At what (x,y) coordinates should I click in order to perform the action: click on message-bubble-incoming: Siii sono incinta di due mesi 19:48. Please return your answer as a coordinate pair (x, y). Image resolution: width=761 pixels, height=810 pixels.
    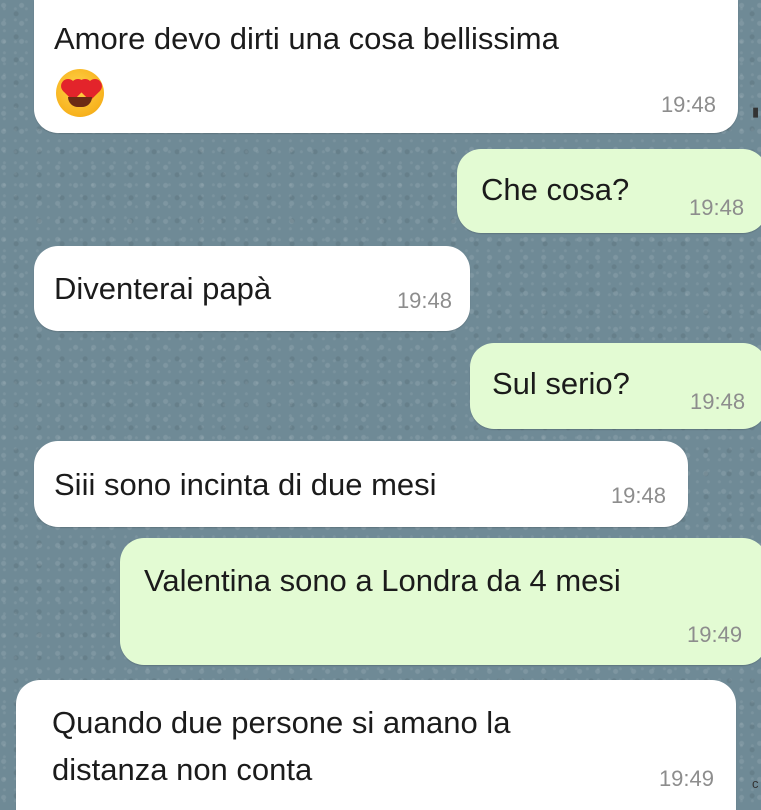
    Looking at the image, I should click on (361, 484).